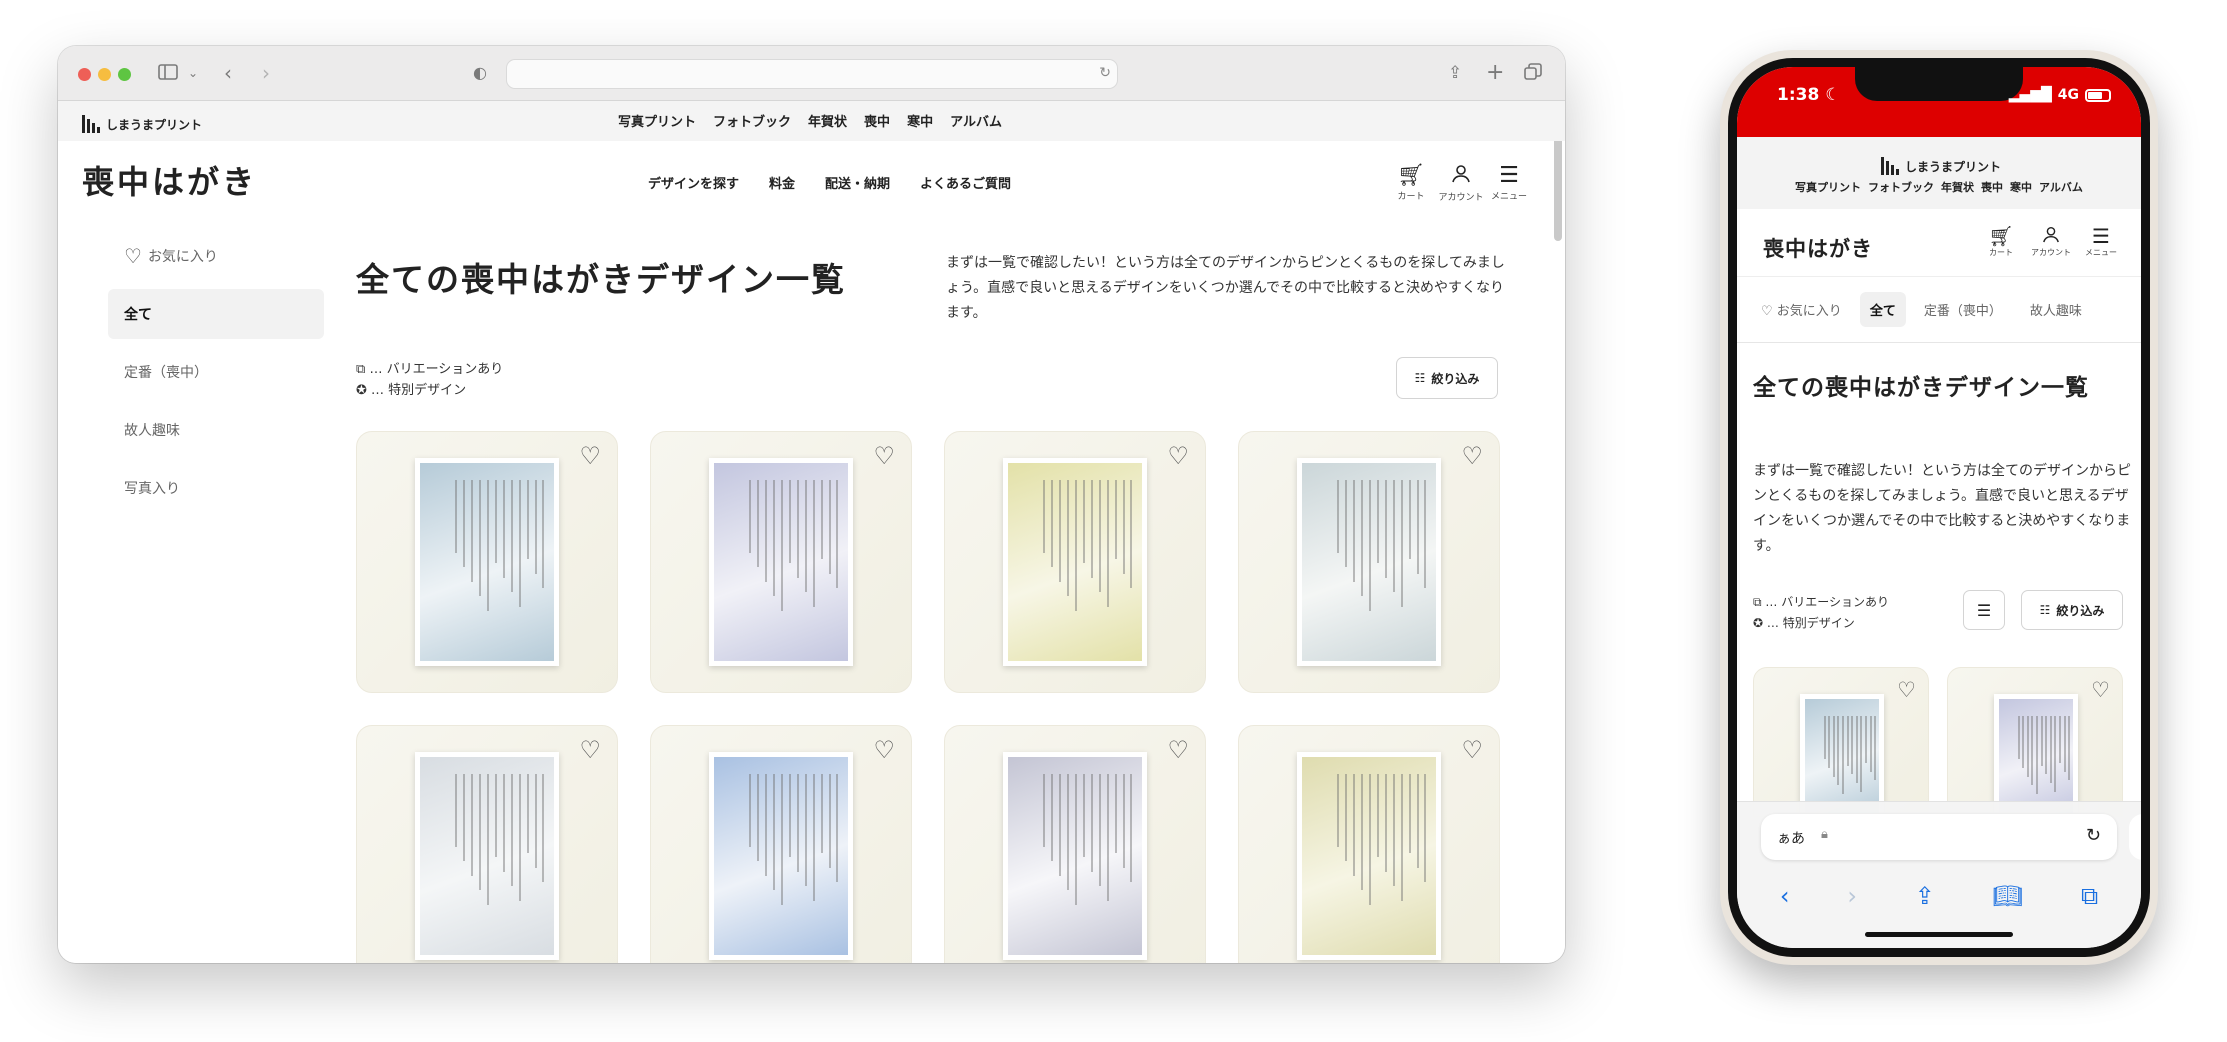 This screenshot has width=2227, height=1042. Describe the element at coordinates (1824, 834) in the screenshot. I see `lock-icon: 🔒︎` at that location.